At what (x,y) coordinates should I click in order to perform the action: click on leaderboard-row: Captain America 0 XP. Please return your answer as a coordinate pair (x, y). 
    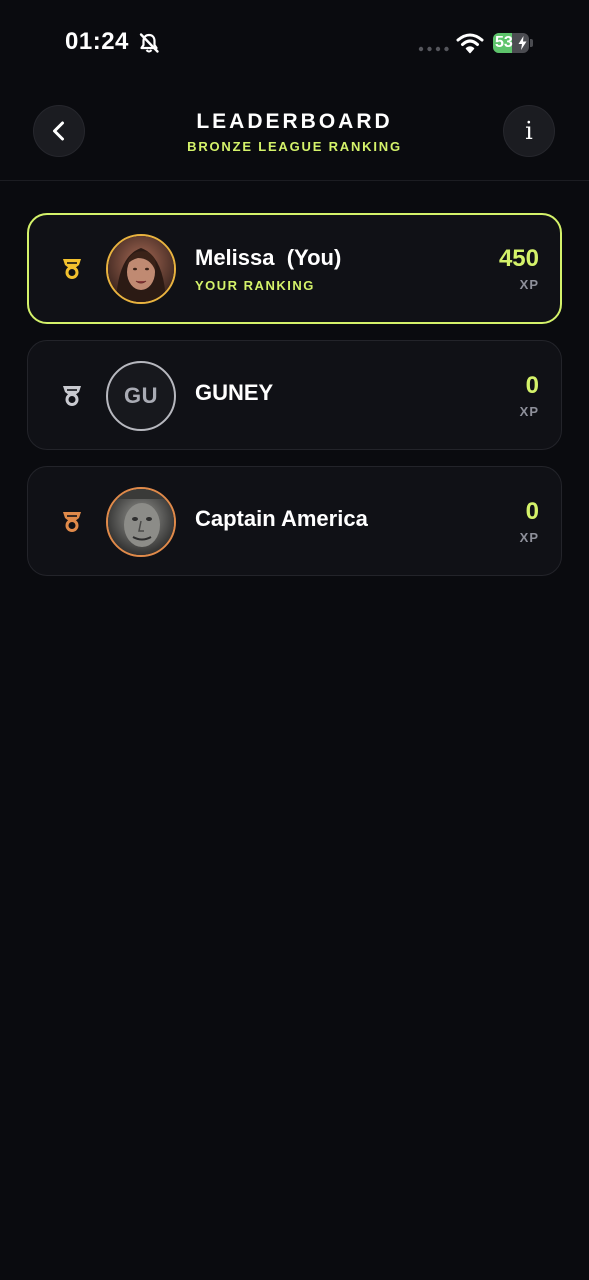
    Looking at the image, I should click on (294, 521).